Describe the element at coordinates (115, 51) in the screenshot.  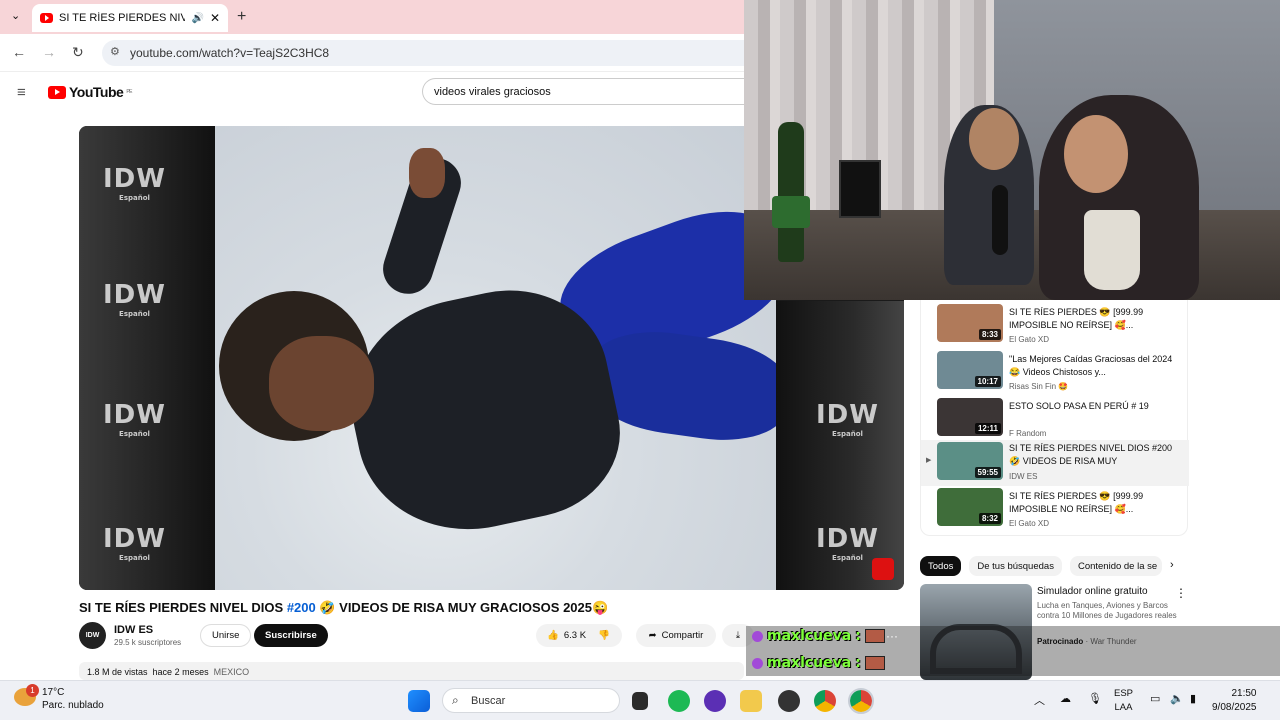
I see `site-info-icon: ⚙` at that location.